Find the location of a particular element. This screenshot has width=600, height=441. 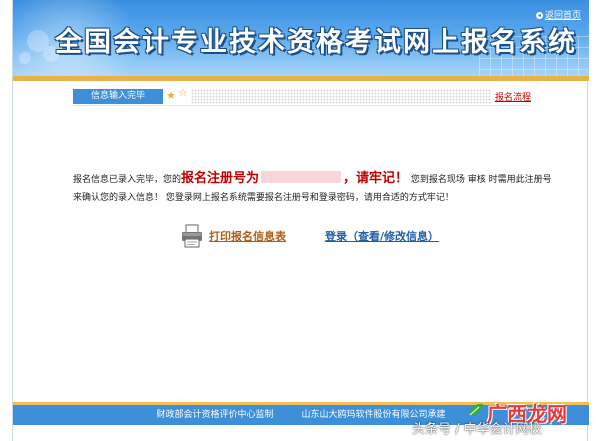

reg-number-label: 报名注册号为 is located at coordinates (220, 178).